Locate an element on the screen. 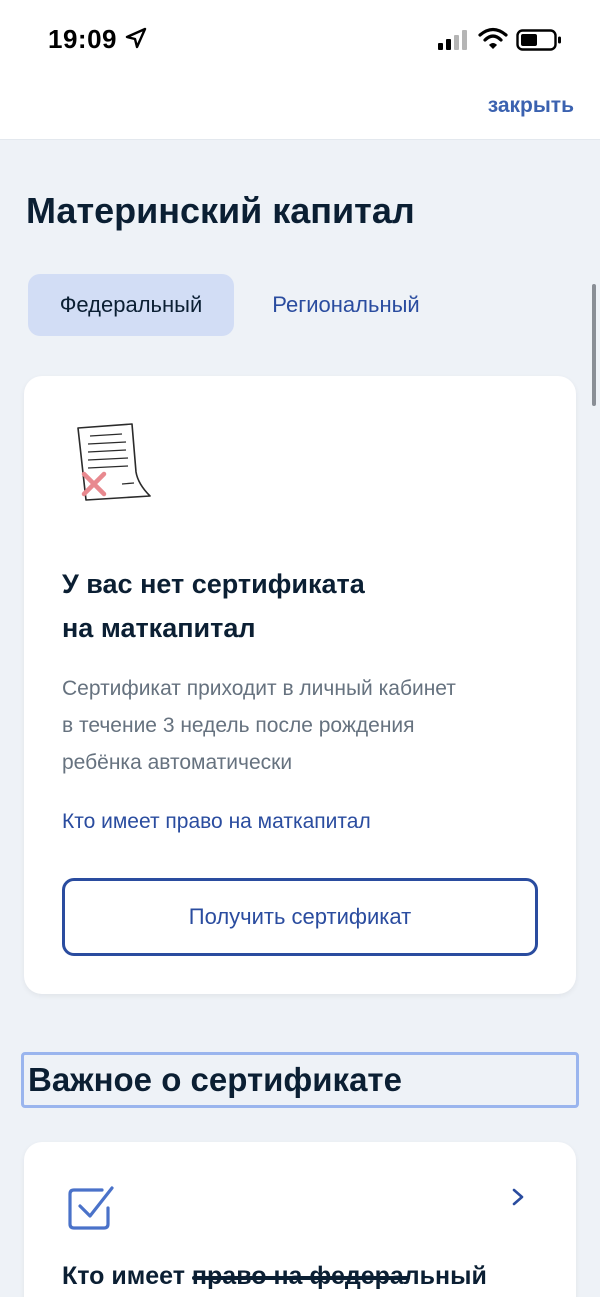 The width and height of the screenshot is (600, 1297). tab-regional: Региональный is located at coordinates (346, 305).